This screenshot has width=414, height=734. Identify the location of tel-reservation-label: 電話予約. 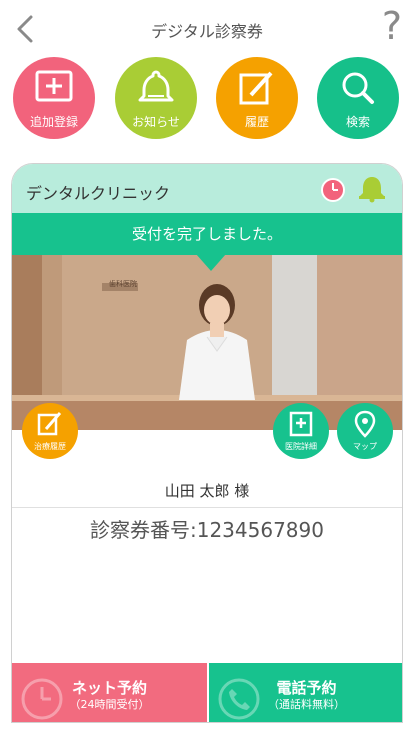
(306, 688).